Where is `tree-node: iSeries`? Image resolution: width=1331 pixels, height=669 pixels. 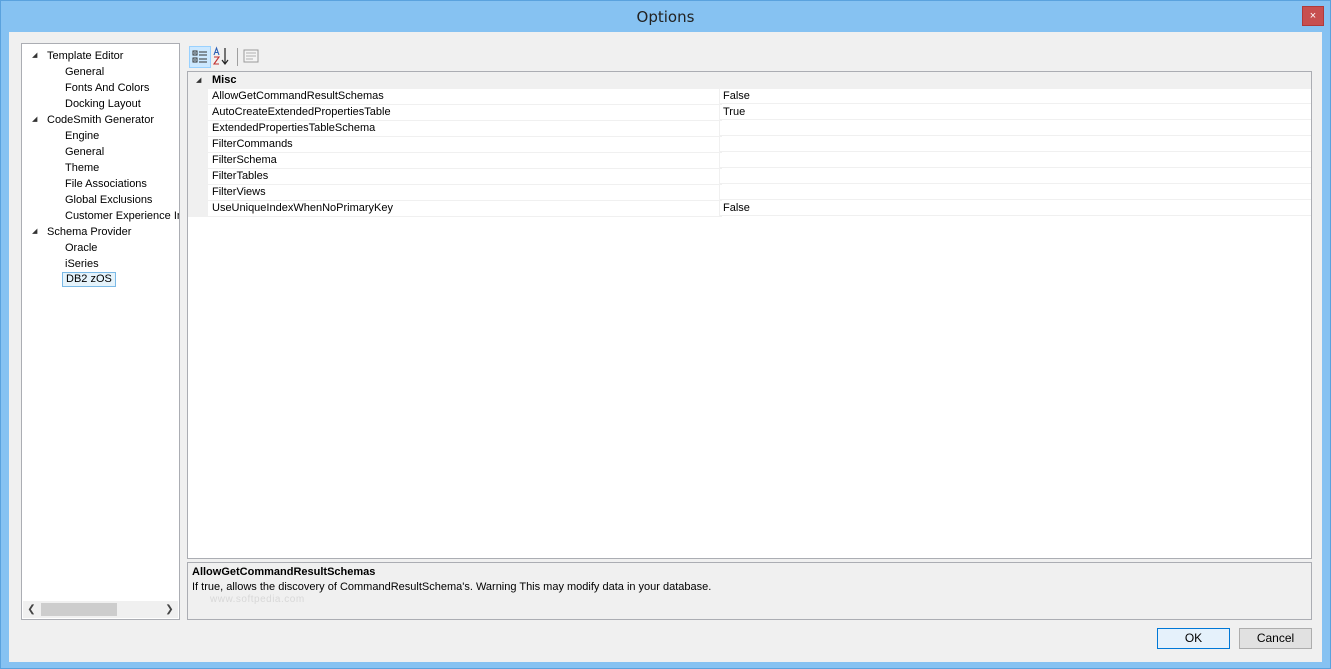
tree-node: iSeries is located at coordinates (100, 264).